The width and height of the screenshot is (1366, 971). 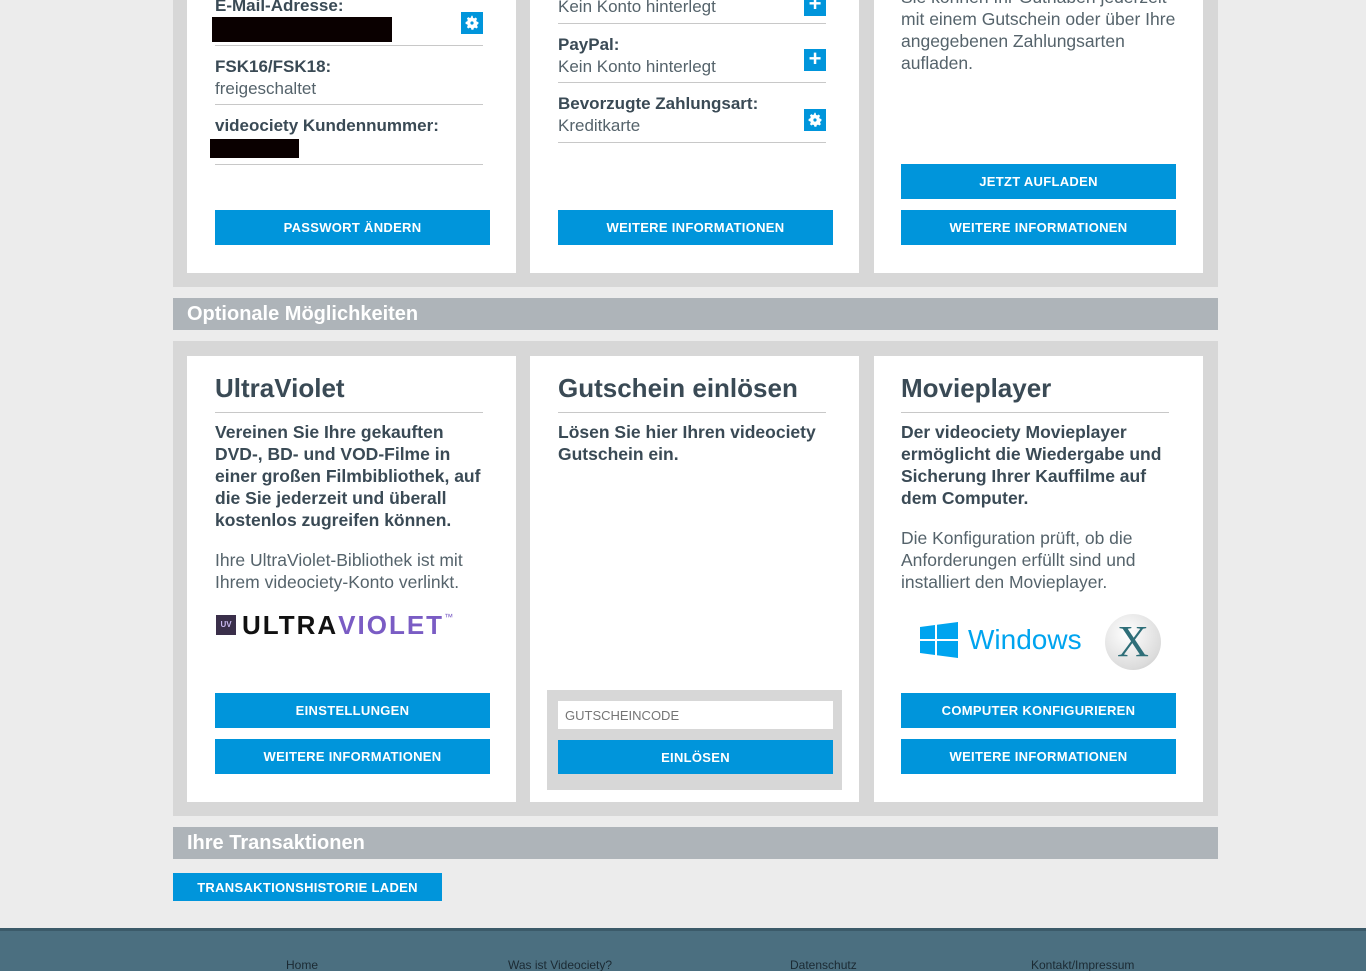 What do you see at coordinates (327, 125) in the screenshot?
I see `customer-number-label: videociety Kundennummer:` at bounding box center [327, 125].